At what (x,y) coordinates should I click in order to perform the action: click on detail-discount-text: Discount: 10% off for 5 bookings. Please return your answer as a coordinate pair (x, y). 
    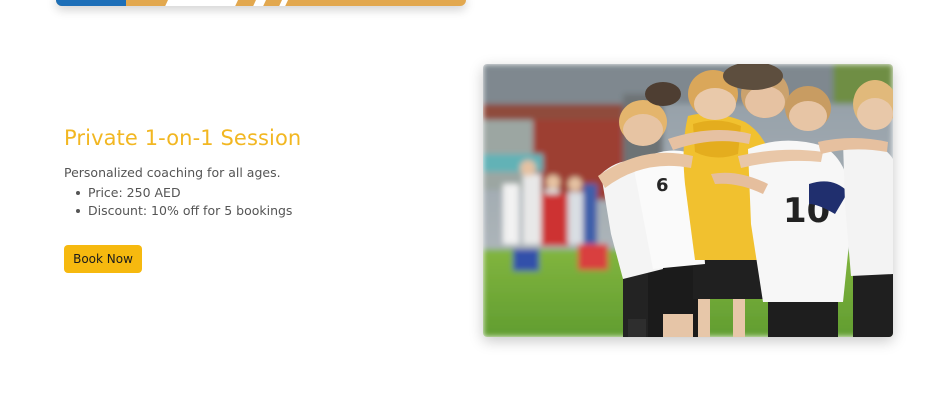
    Looking at the image, I should click on (190, 210).